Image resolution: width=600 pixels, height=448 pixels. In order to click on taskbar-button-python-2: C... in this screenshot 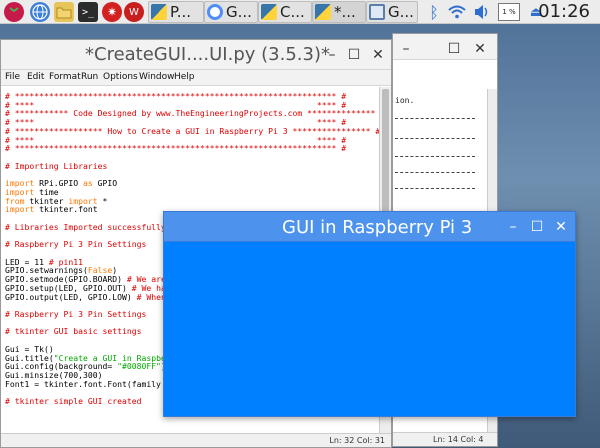, I will do `click(285, 12)`.